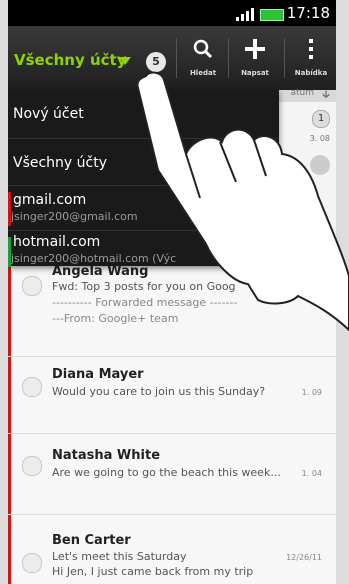 This screenshot has width=349, height=584. I want to click on signal-icon, so click(245, 14).